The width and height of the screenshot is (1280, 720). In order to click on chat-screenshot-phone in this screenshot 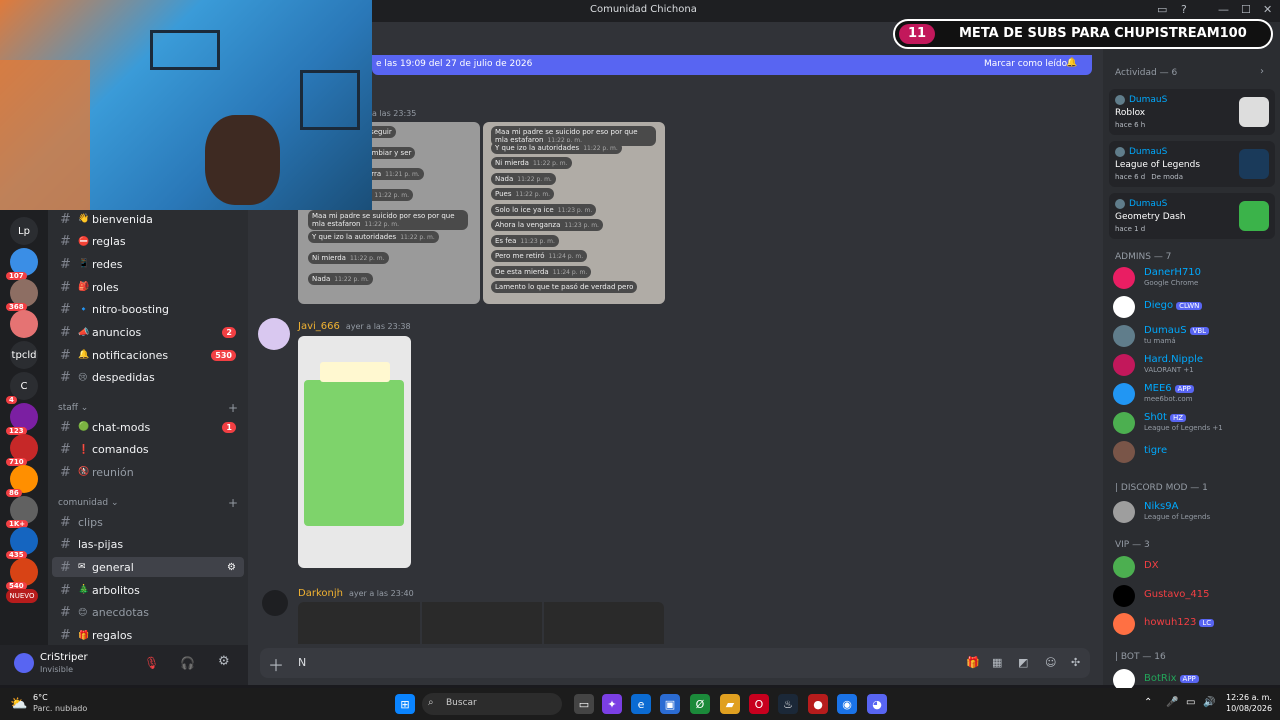, I will do `click(354, 452)`.